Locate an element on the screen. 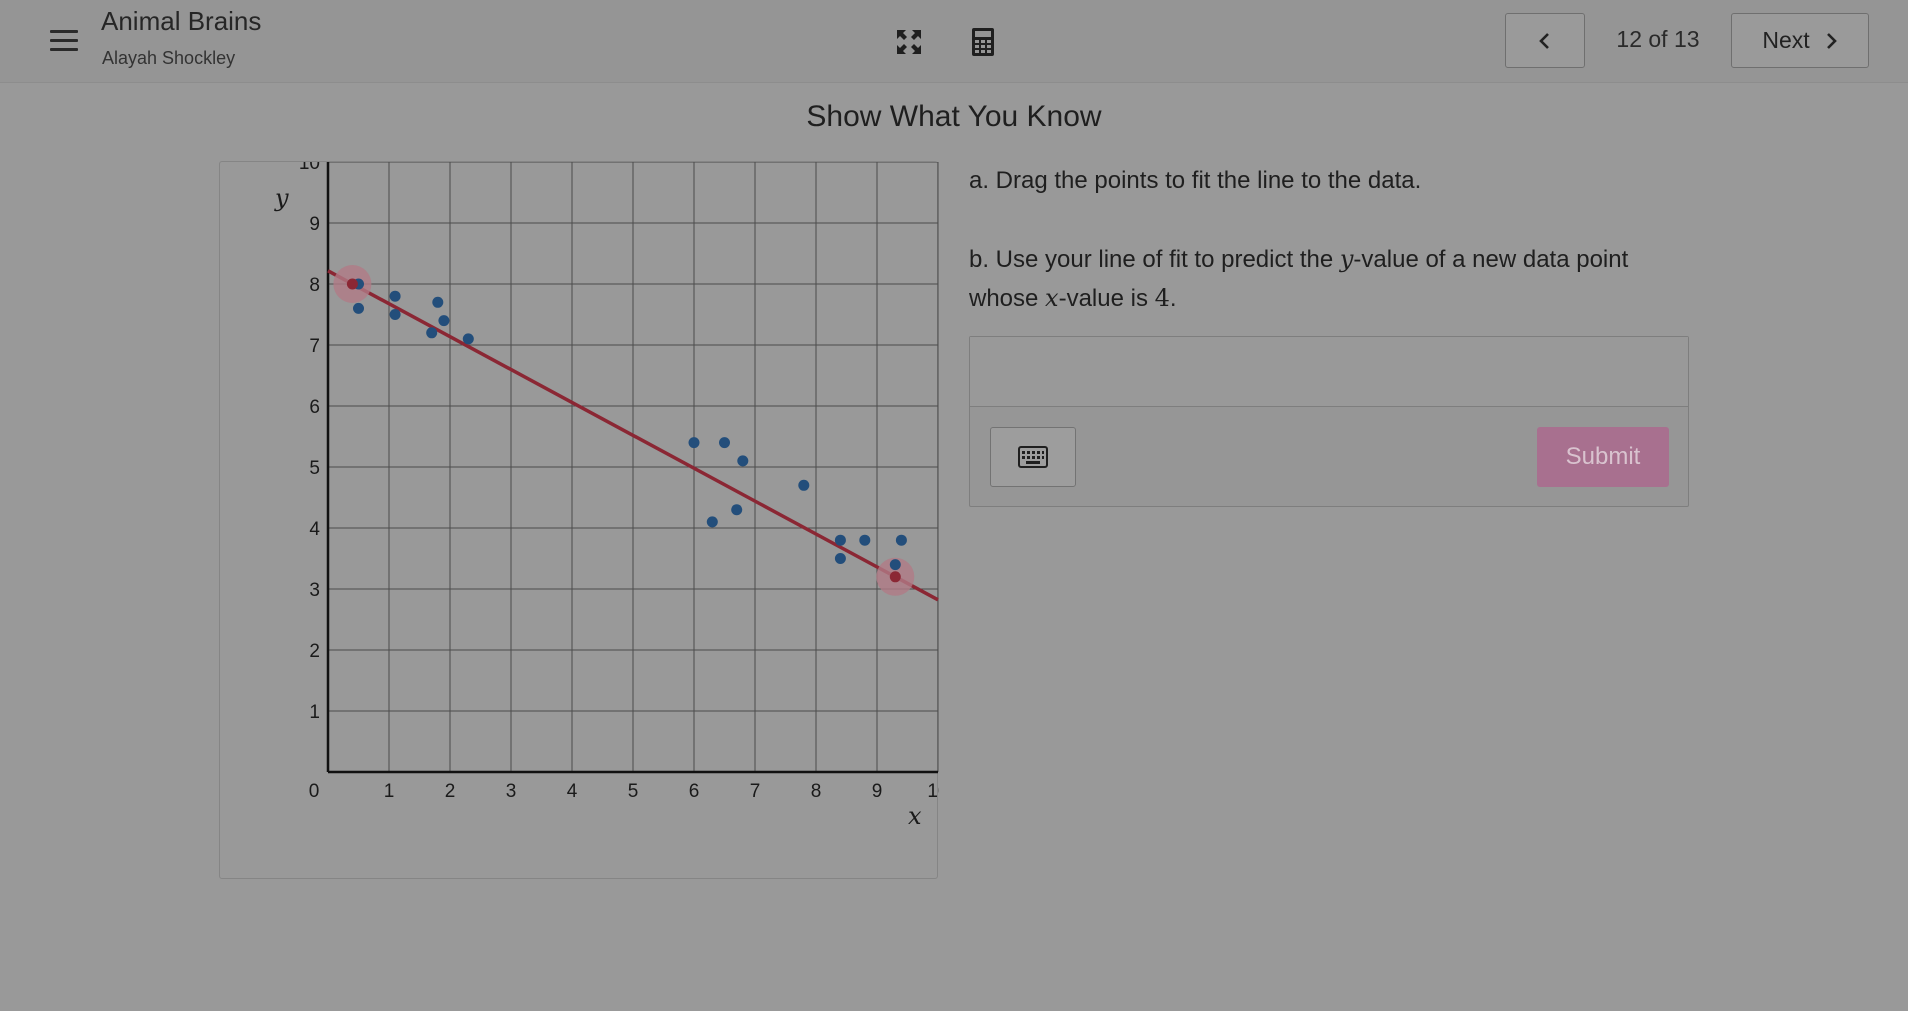 The width and height of the screenshot is (1908, 1011). y-tick-label: 6 is located at coordinates (314, 407).